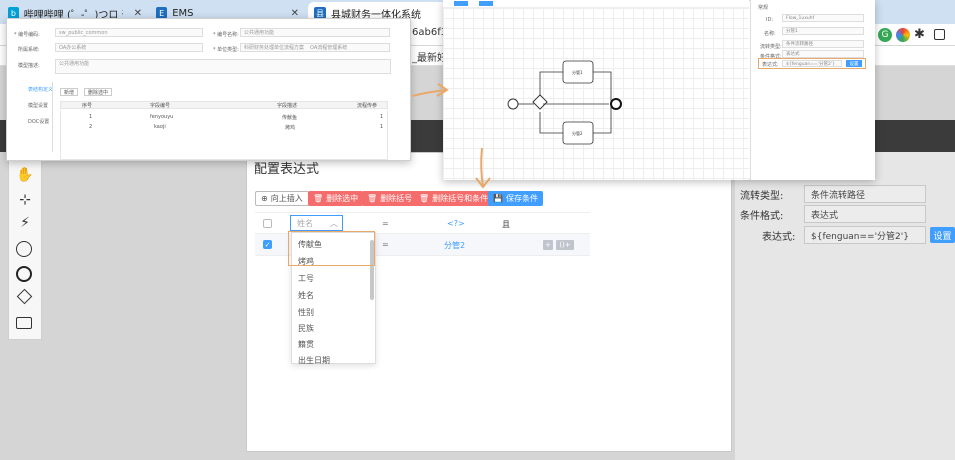  Describe the element at coordinates (451, 136) in the screenshot. I see `annotation-arrows` at that location.